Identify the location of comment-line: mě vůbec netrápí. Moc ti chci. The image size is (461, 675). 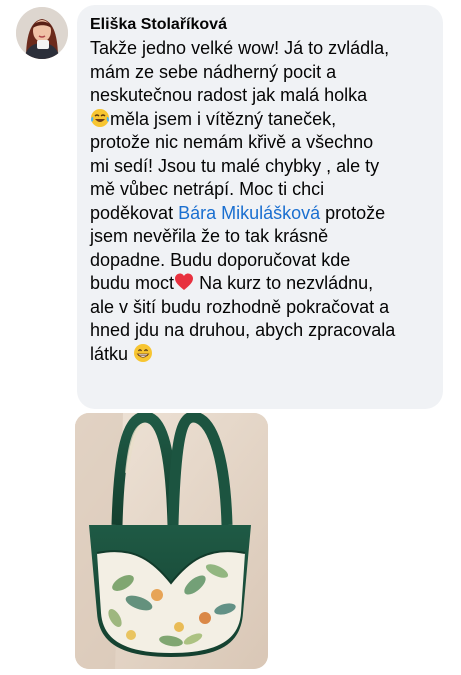
(260, 190).